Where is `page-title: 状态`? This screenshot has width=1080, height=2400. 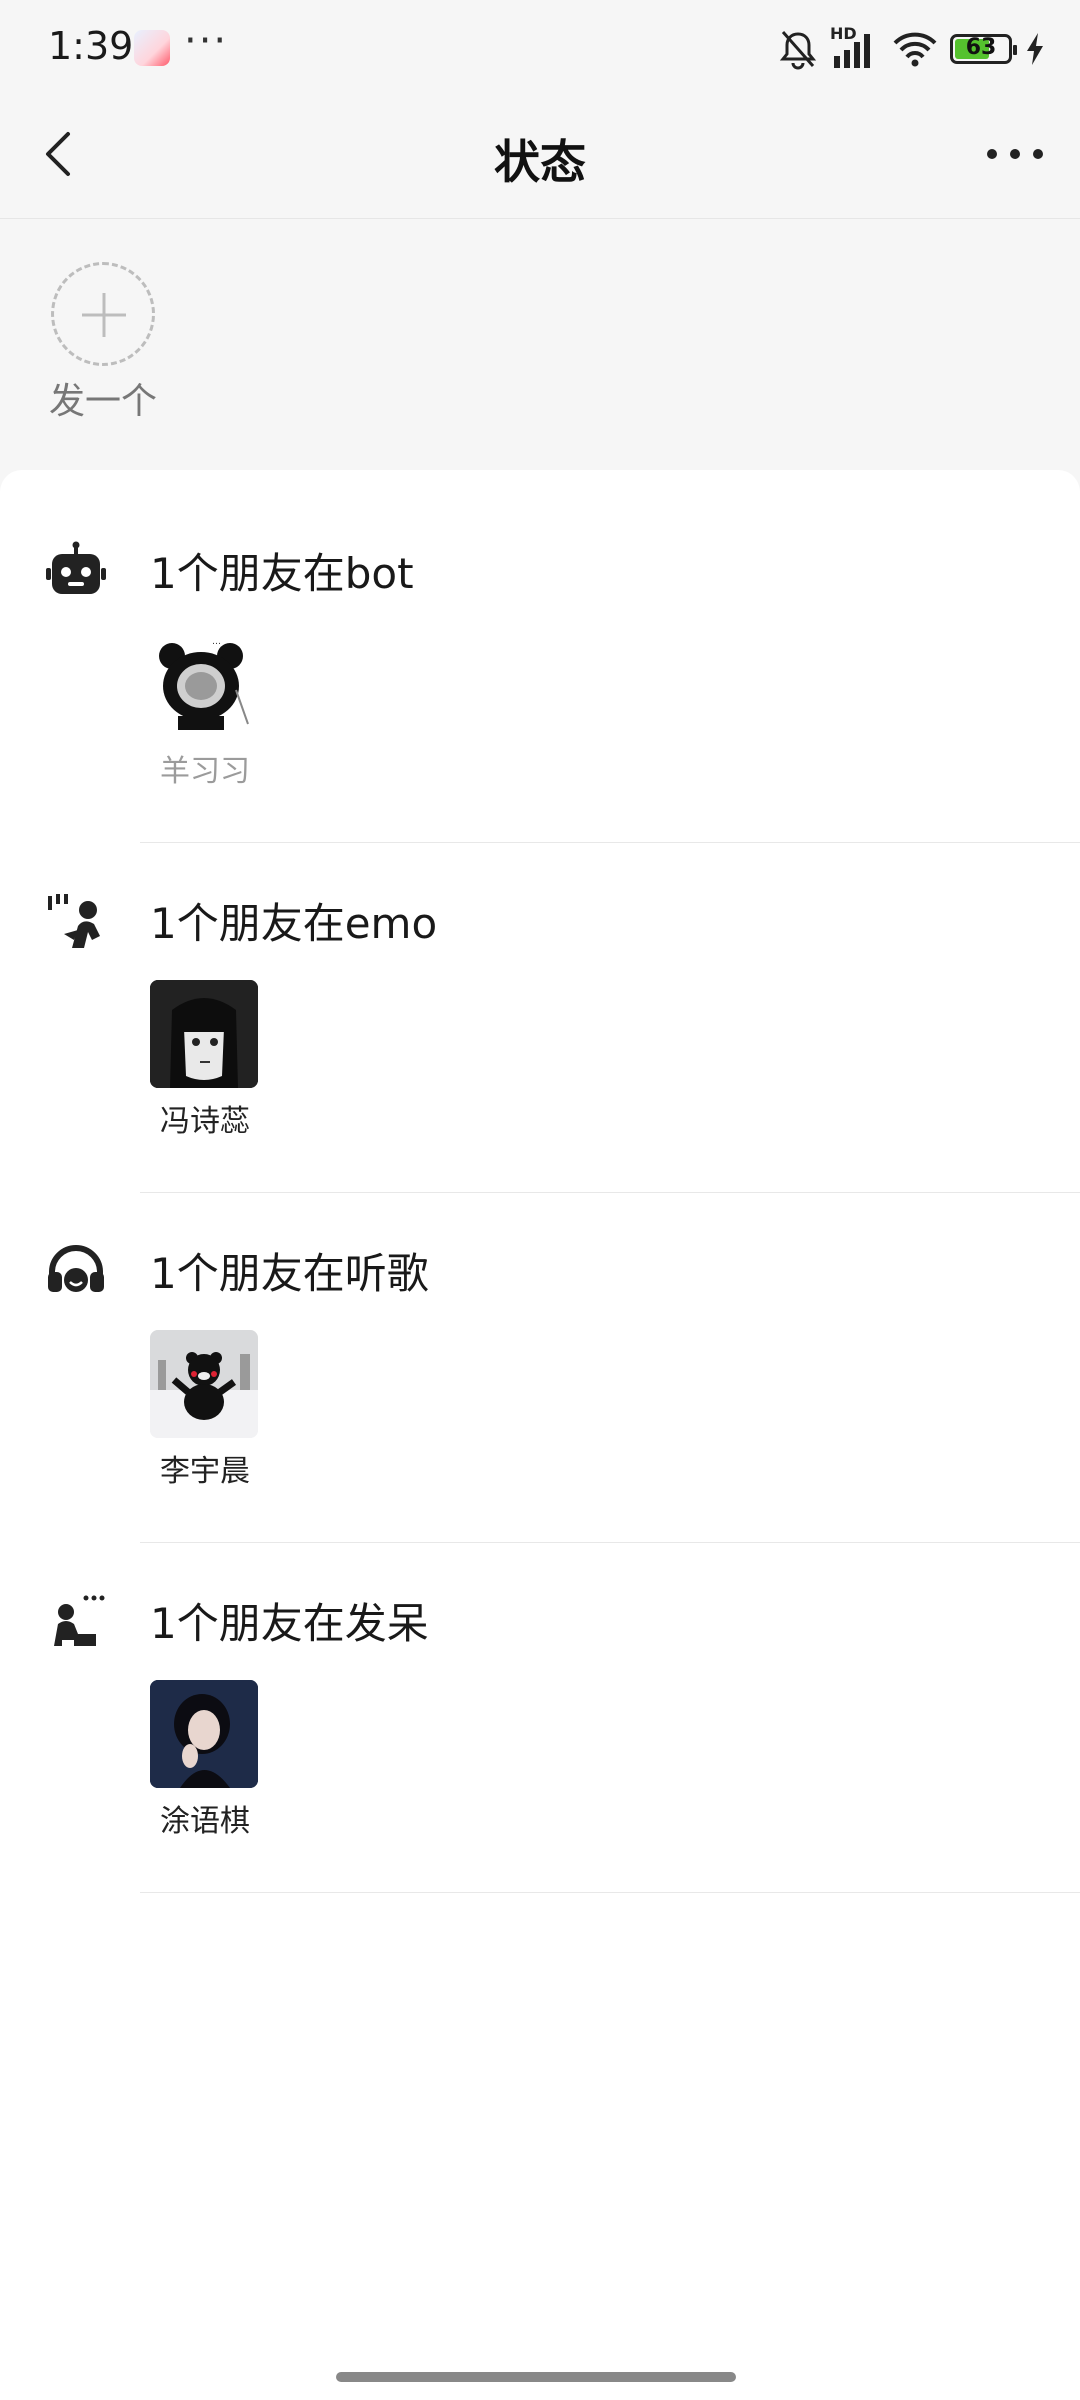
page-title: 状态 is located at coordinates (540, 162).